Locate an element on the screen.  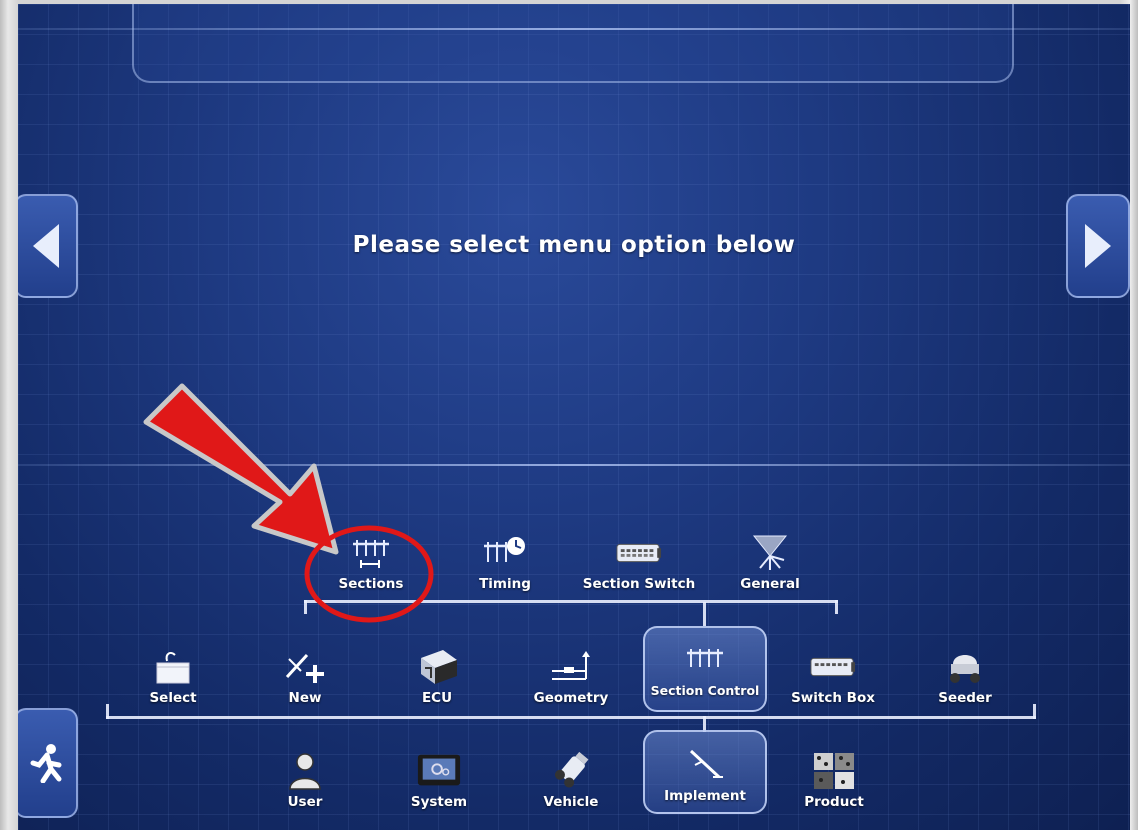
menu-timing: Timing is located at coordinates (505, 557).